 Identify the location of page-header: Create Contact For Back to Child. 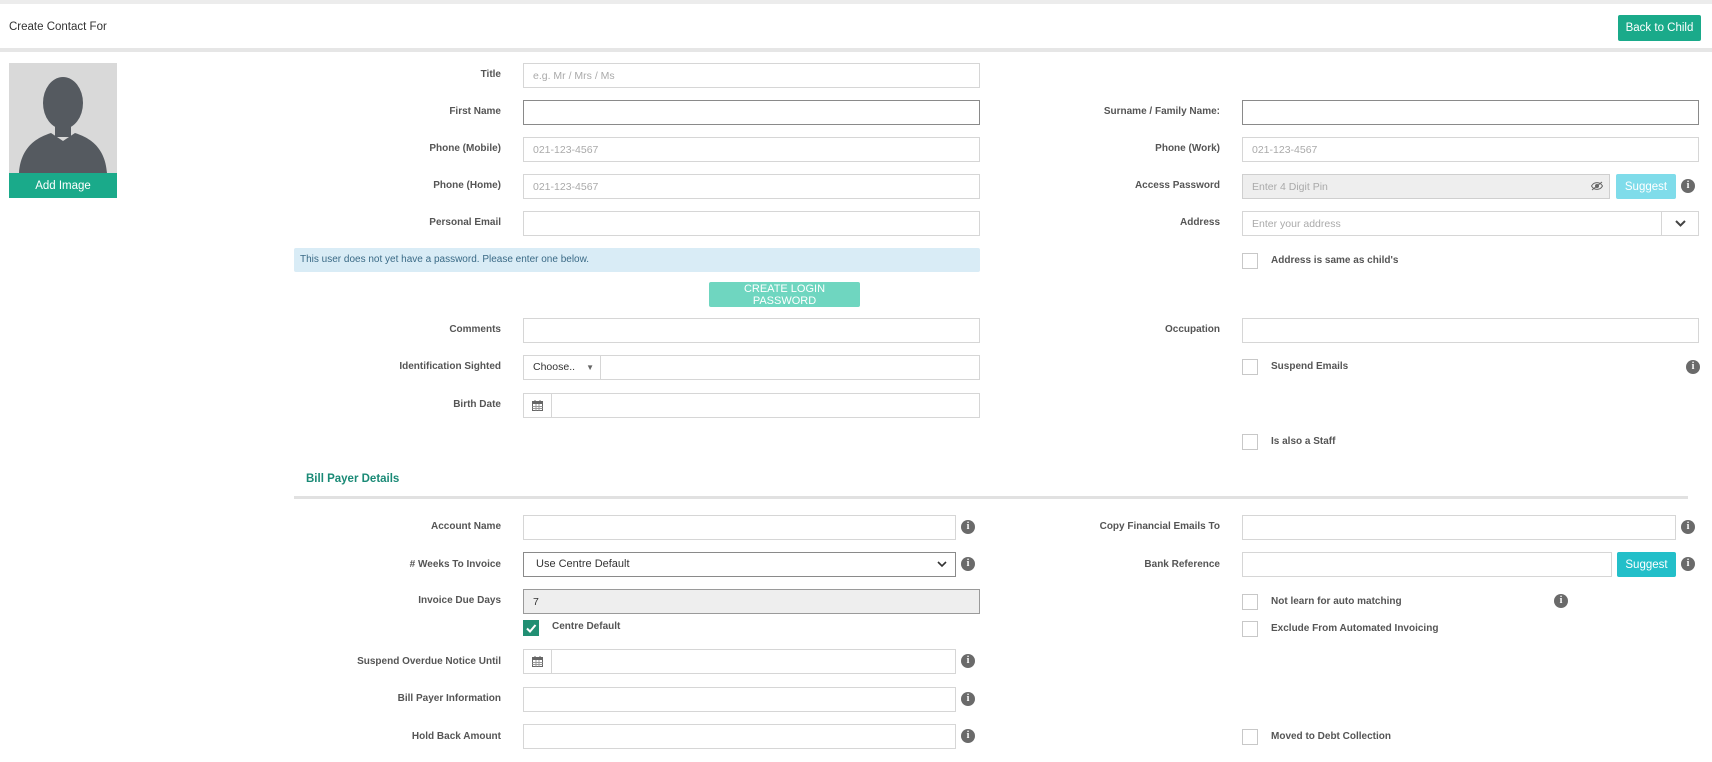
(856, 28).